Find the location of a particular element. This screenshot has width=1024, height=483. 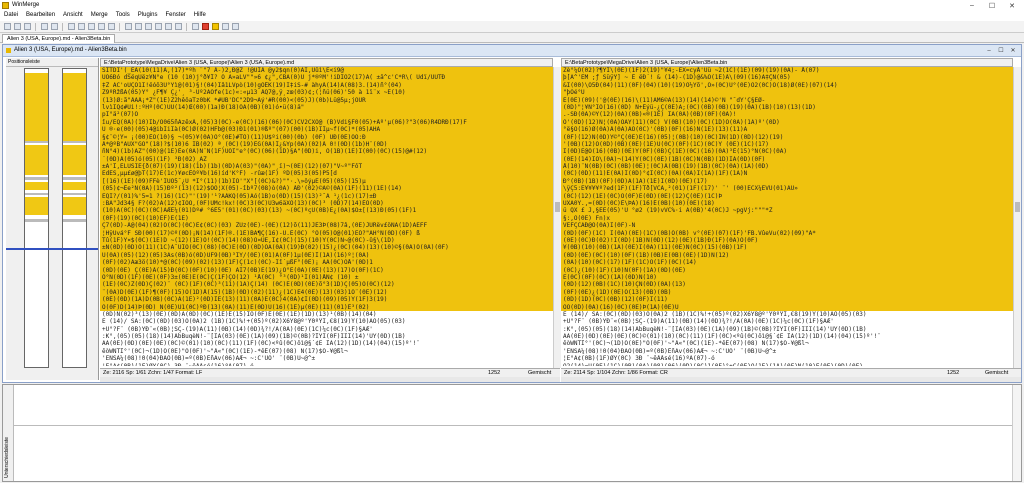

text-line: ÓÖ(0D)(0A)(16)(0C)(0E)Þ(1A)(0E)Ü is located at coordinates (787, 307).